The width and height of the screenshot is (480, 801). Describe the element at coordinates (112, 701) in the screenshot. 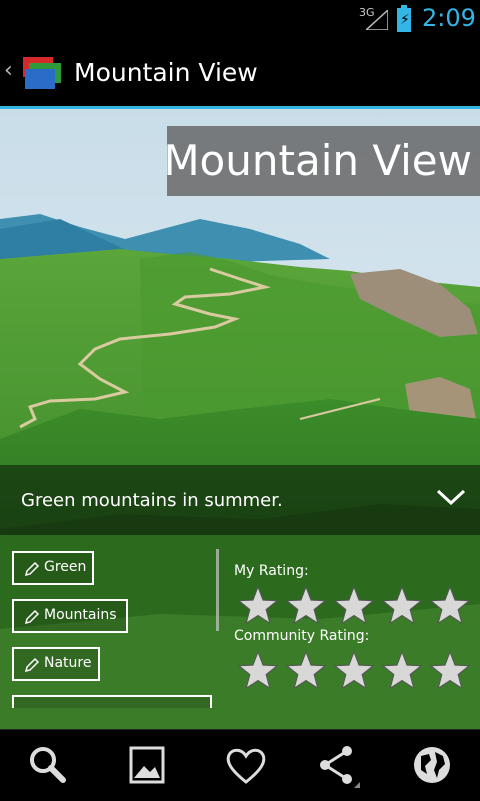

I see `tag-partial` at that location.